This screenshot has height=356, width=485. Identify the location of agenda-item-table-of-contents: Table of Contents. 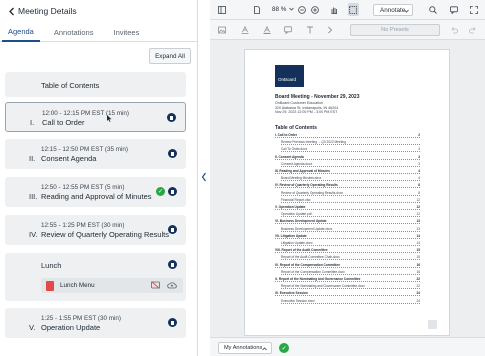
(95, 84).